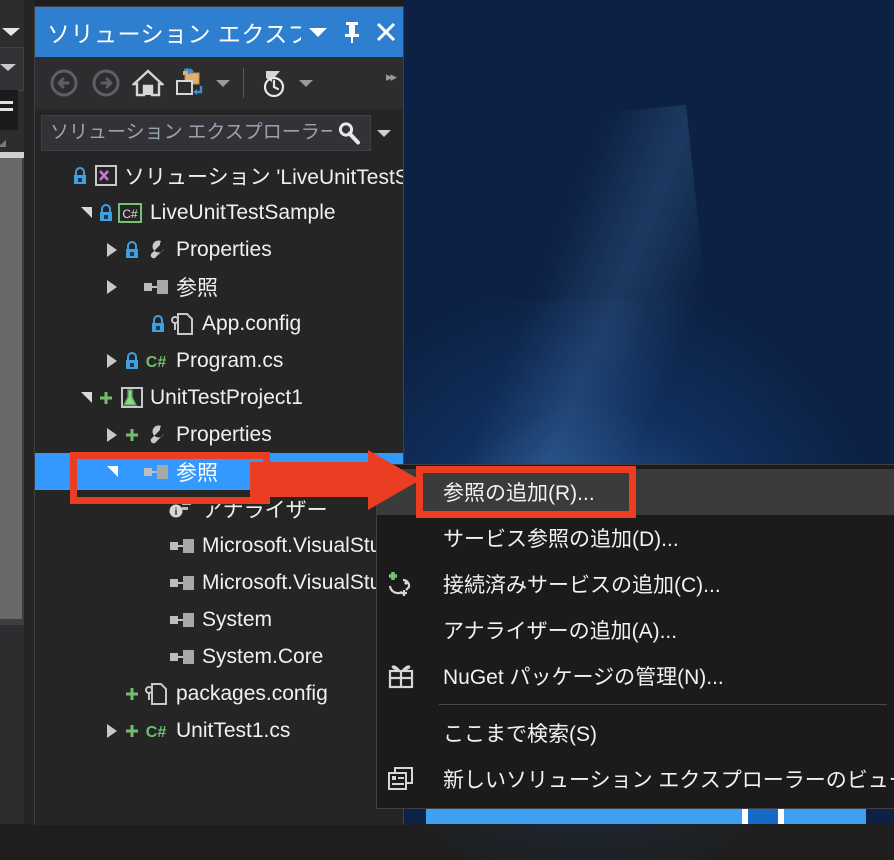  What do you see at coordinates (8, 67) in the screenshot?
I see `left-combobox-chevron-down-icon` at bounding box center [8, 67].